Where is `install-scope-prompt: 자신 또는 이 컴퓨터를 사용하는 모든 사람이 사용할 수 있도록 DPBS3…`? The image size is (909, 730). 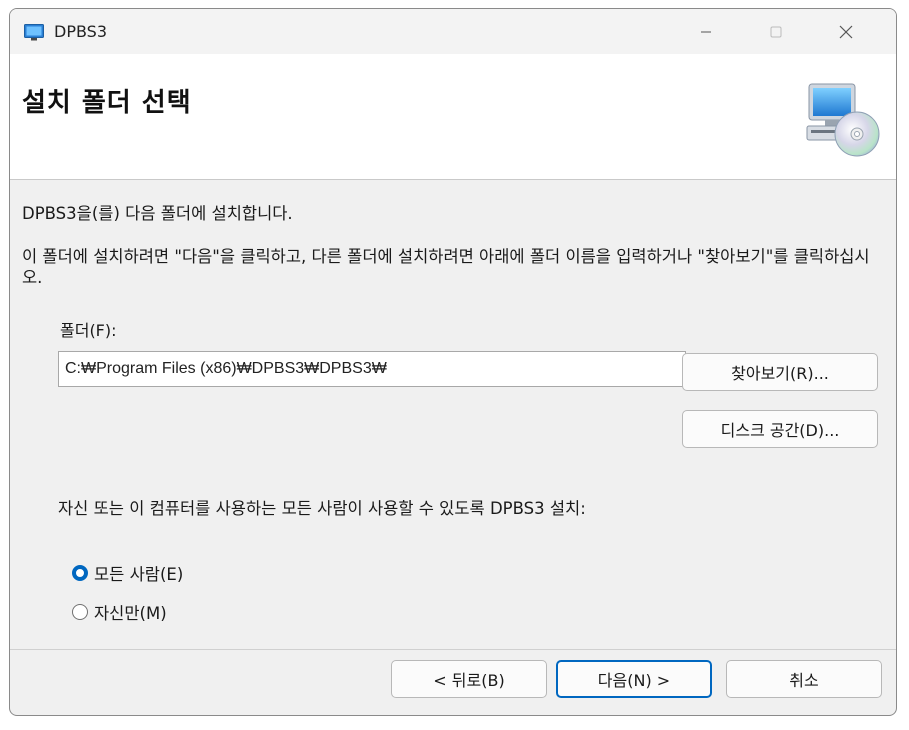
install-scope-prompt: 자신 또는 이 컴퓨터를 사용하는 모든 사람이 사용할 수 있도록 DPBS3… is located at coordinates (322, 508).